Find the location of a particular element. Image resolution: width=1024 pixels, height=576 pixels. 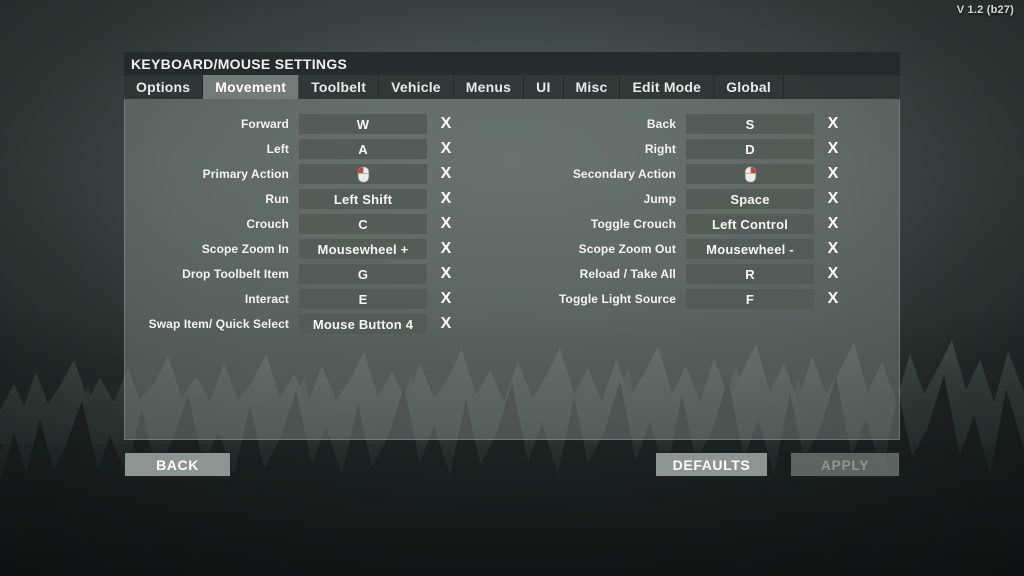

key-binding-field: E is located at coordinates (363, 299).